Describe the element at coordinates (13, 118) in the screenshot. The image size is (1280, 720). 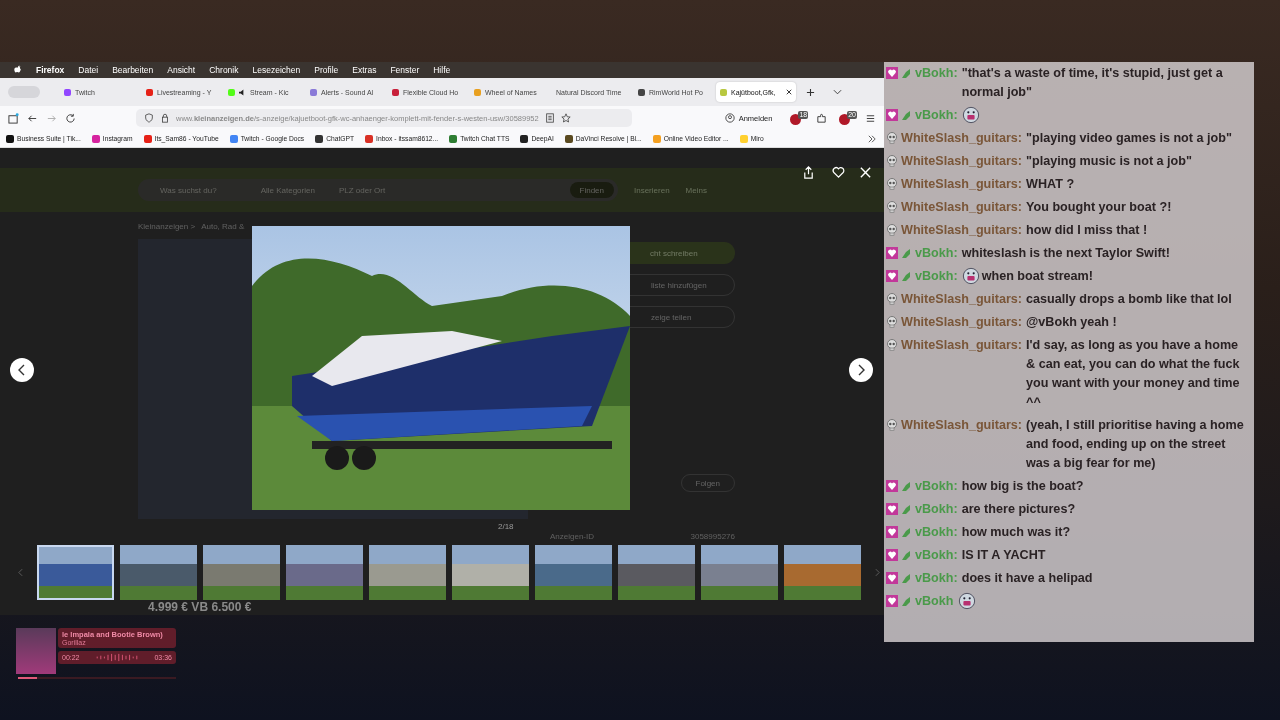
I see `window-icon` at that location.